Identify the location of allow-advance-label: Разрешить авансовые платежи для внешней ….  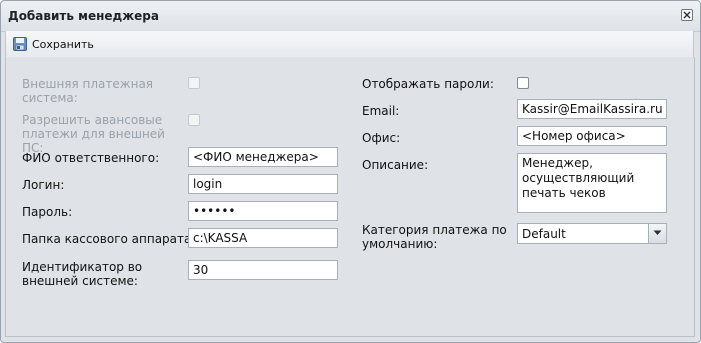
(93, 134).